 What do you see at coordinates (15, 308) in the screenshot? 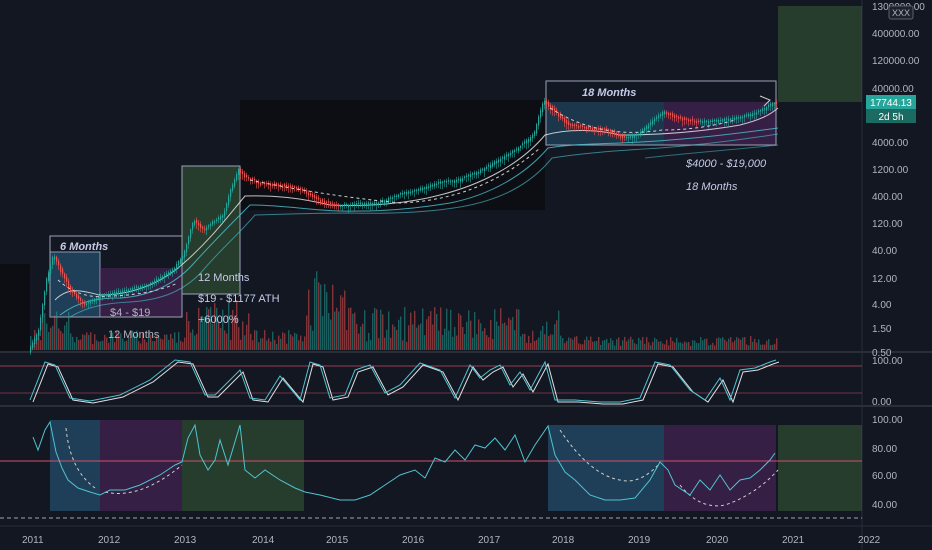
I see `dark-region-2011` at bounding box center [15, 308].